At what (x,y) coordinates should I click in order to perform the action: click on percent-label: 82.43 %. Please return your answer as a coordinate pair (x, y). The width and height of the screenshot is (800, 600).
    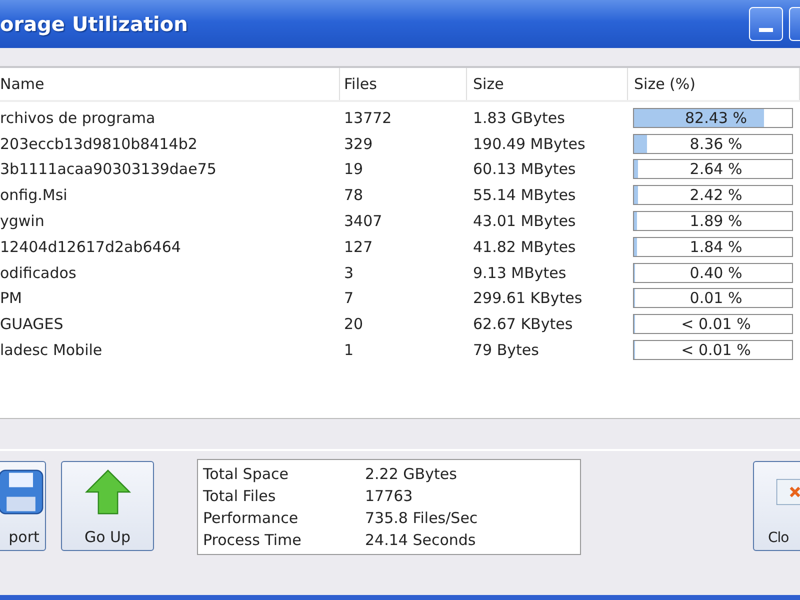
    Looking at the image, I should click on (716, 117).